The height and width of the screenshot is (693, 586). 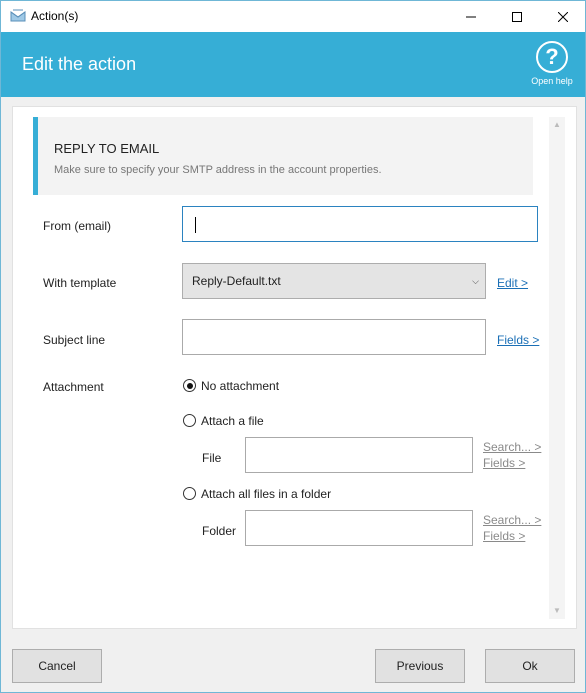 I want to click on close-button, so click(x=563, y=16).